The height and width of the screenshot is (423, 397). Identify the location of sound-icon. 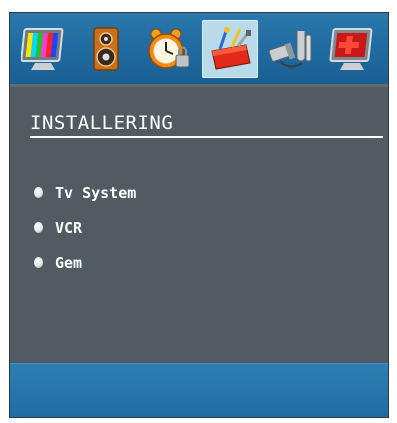
(106, 48).